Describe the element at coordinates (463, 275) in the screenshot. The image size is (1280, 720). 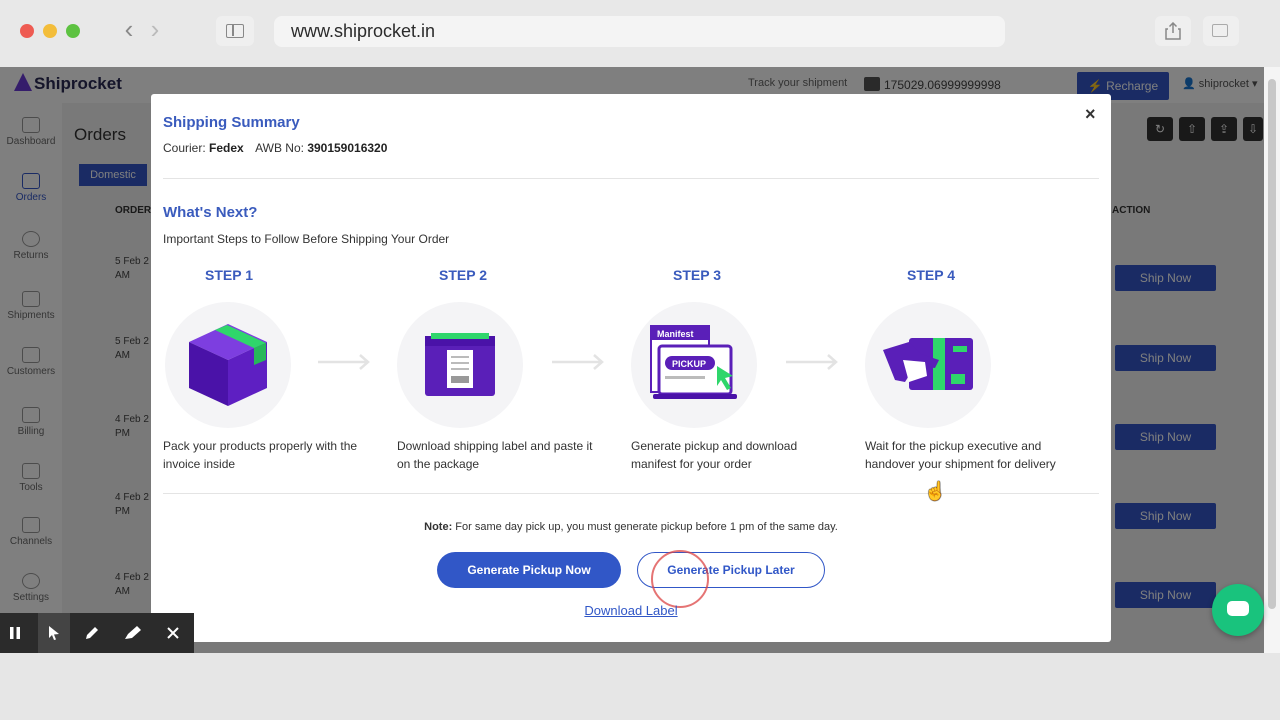
I see `step-2-label: STEP 2` at that location.